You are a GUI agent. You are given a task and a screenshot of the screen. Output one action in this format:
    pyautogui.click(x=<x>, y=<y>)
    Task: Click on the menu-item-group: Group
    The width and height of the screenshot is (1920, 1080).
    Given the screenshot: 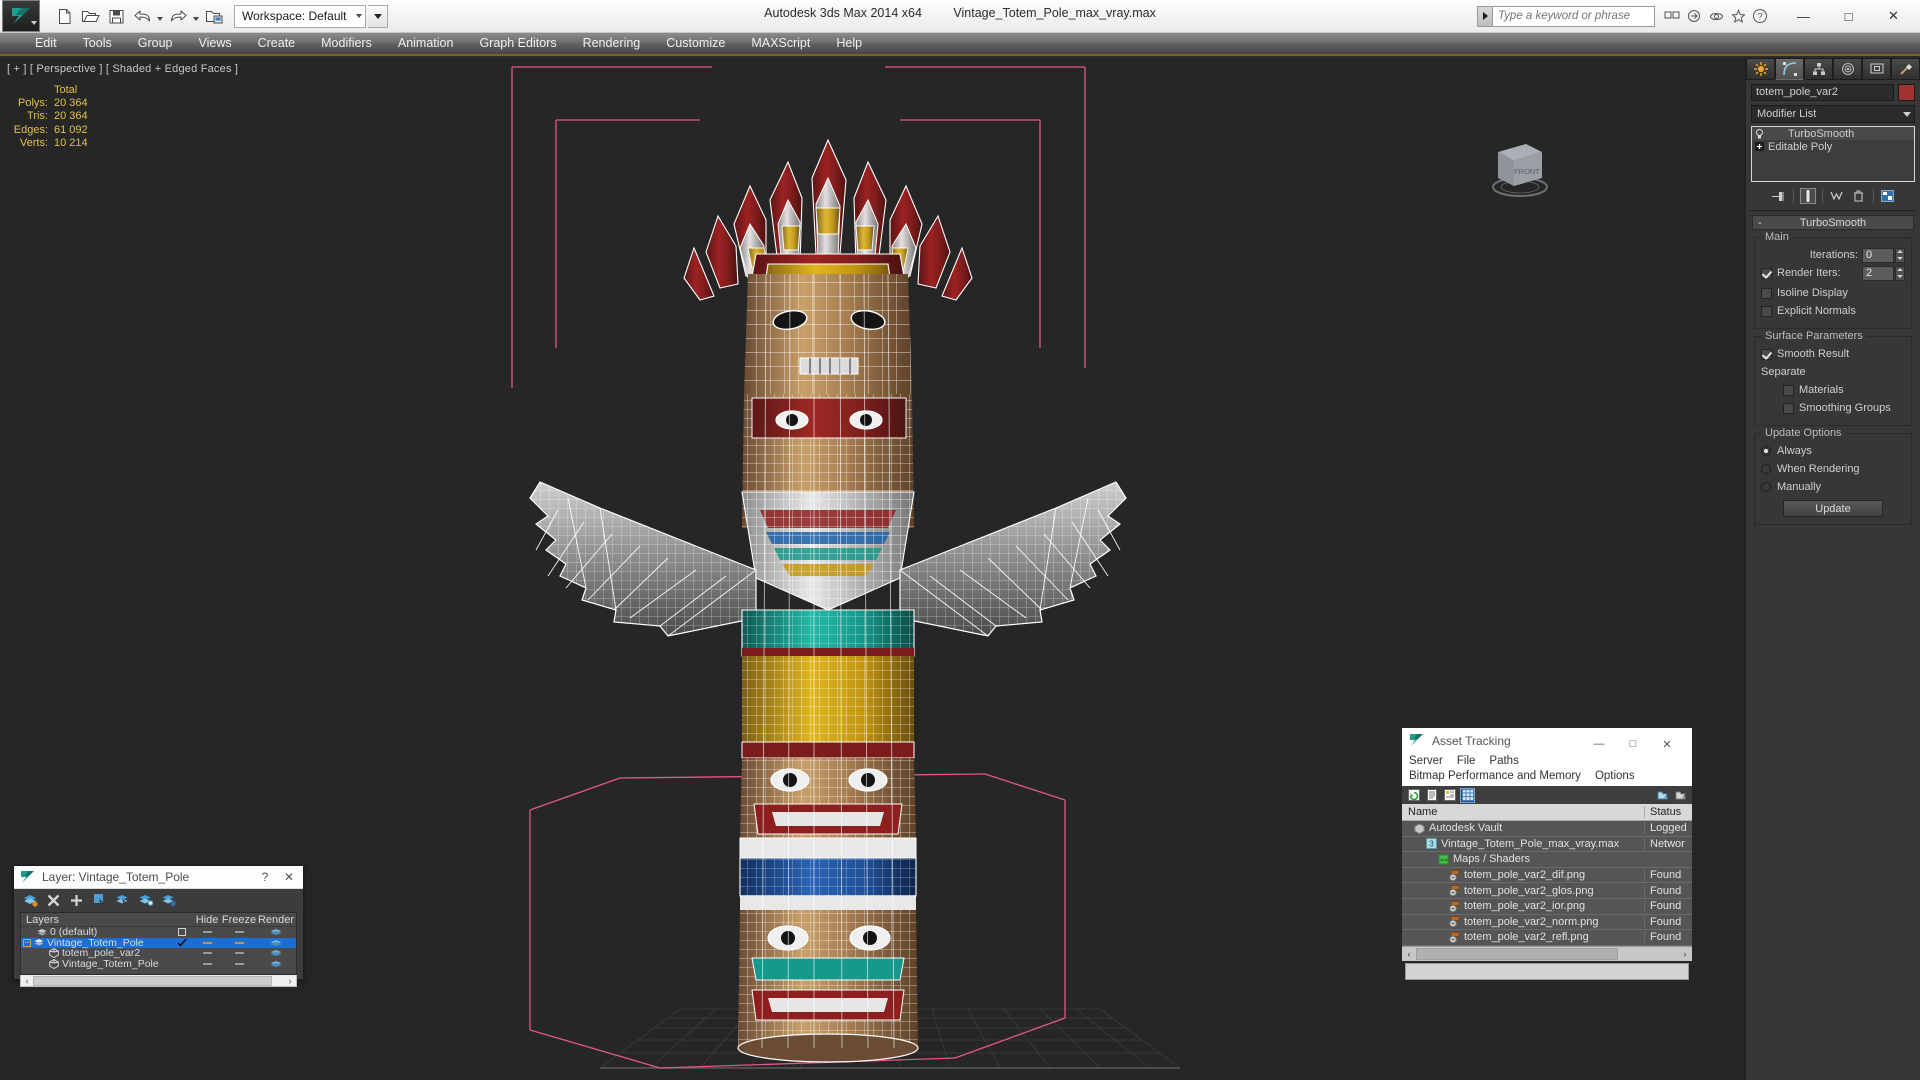 What is the action you would take?
    pyautogui.click(x=155, y=43)
    